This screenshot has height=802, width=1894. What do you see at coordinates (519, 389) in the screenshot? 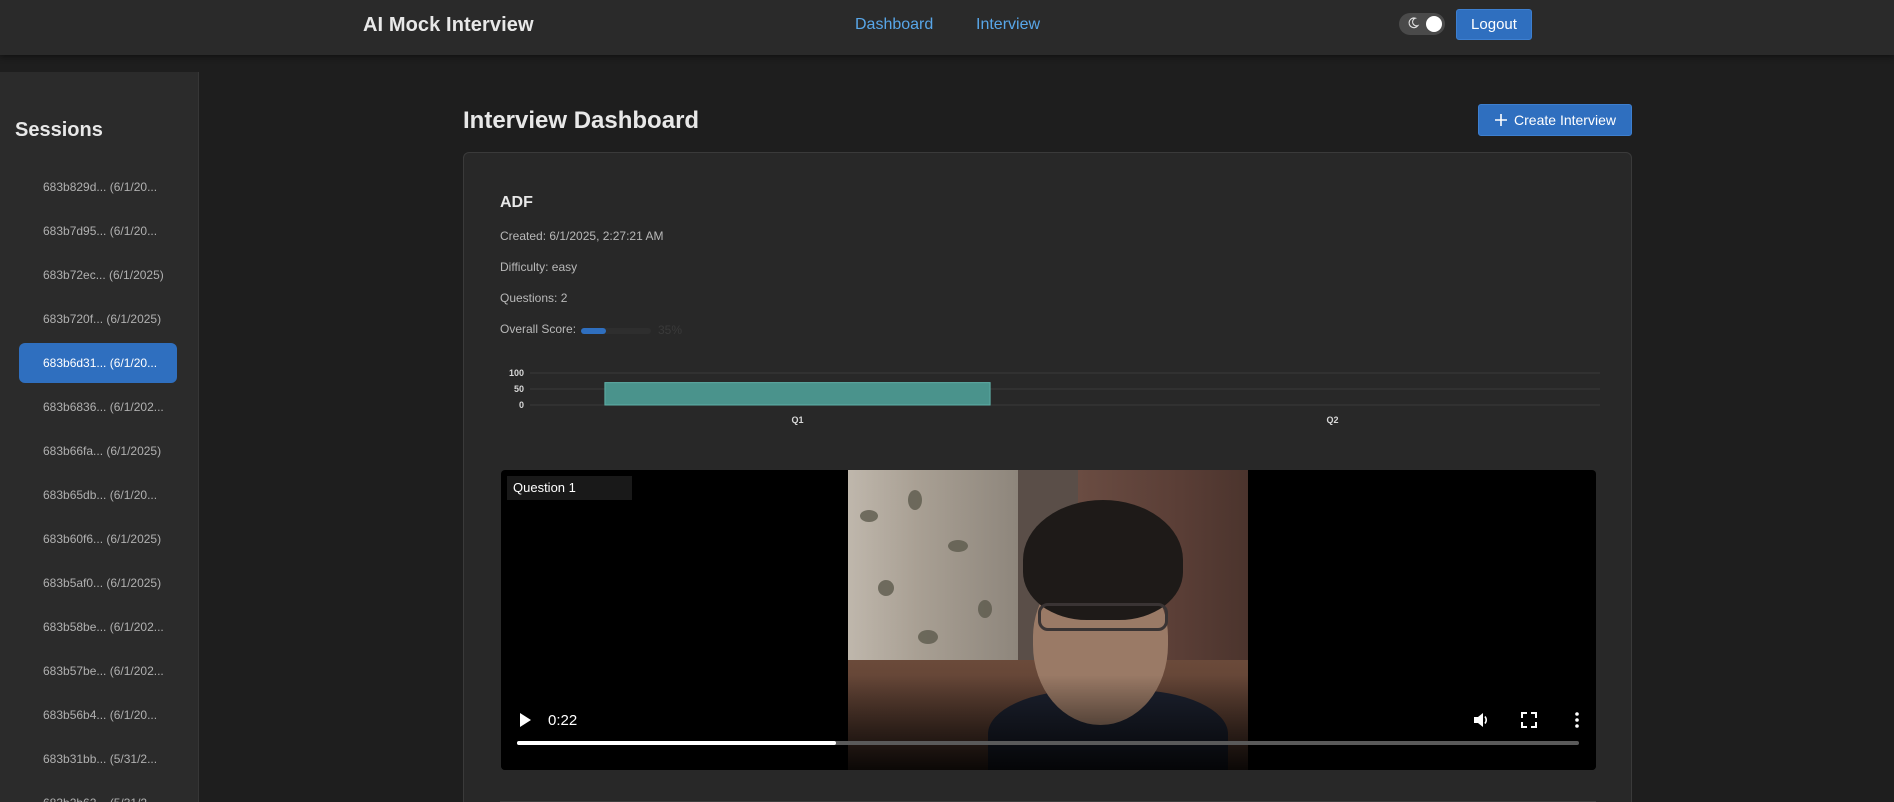
I see `chart-y-tick-label: 50` at bounding box center [519, 389].